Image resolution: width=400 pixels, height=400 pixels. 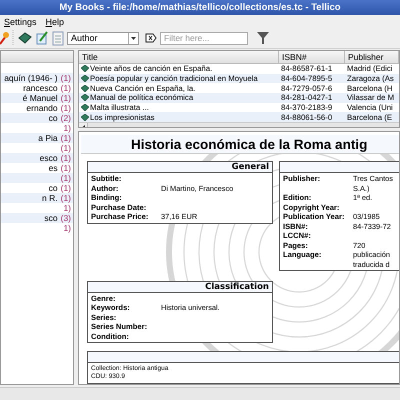 I want to click on column-header: ISBN#, so click(x=312, y=57).